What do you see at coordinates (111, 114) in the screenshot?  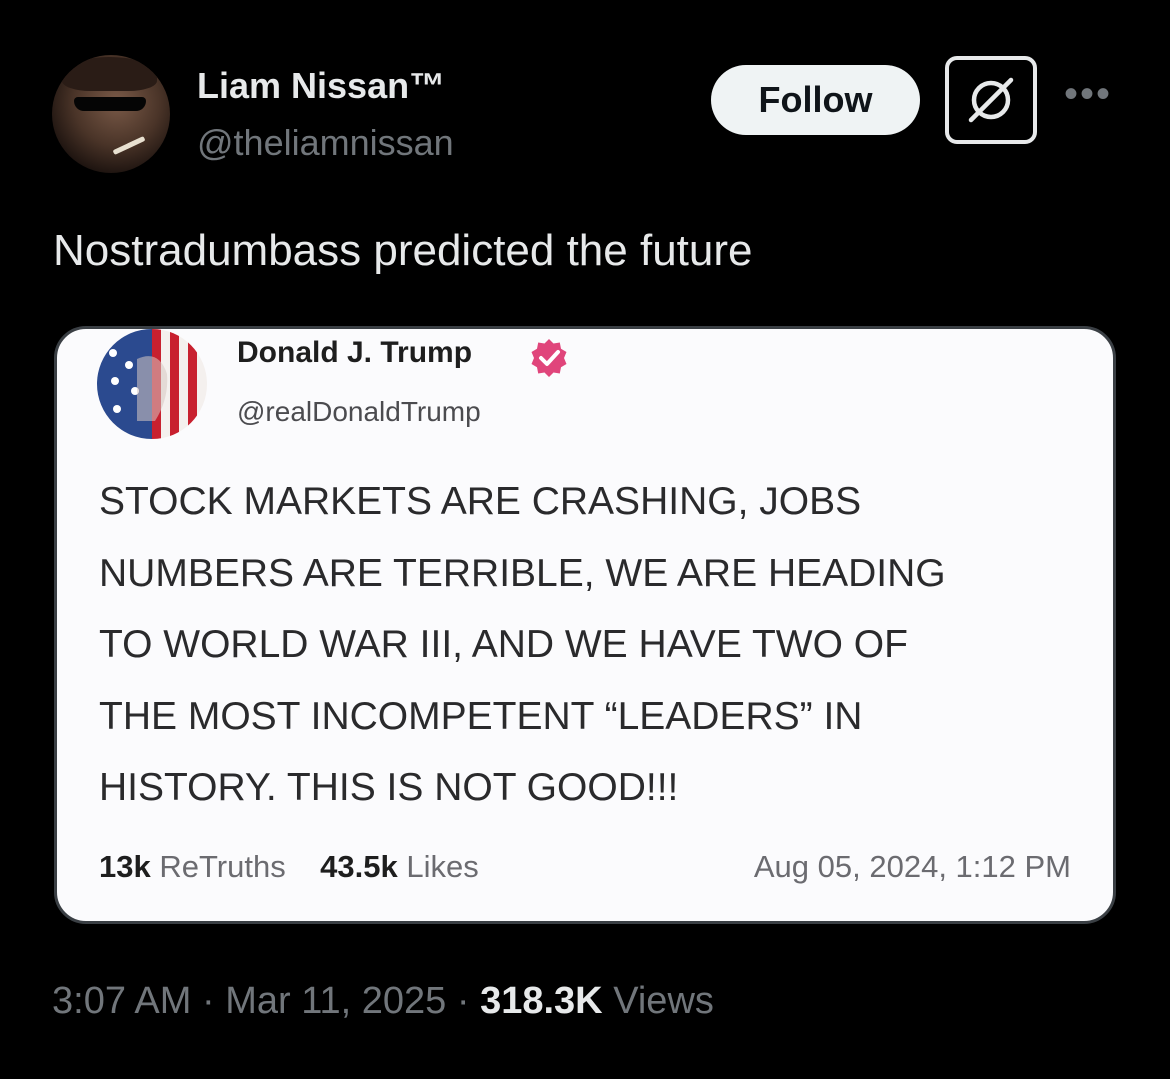 I see `author-avatar` at bounding box center [111, 114].